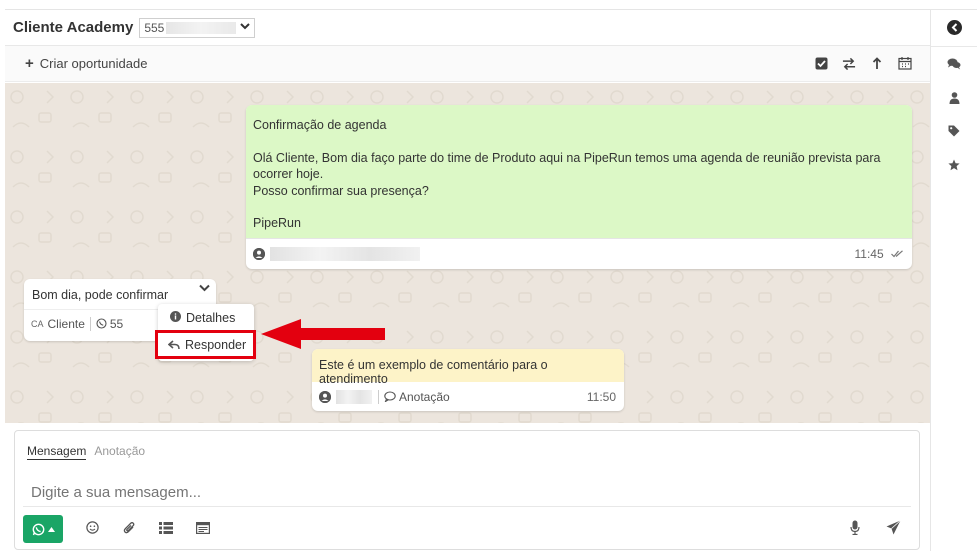 Image resolution: width=977 pixels, height=551 pixels. What do you see at coordinates (471, 492) in the screenshot?
I see `message-input` at bounding box center [471, 492].